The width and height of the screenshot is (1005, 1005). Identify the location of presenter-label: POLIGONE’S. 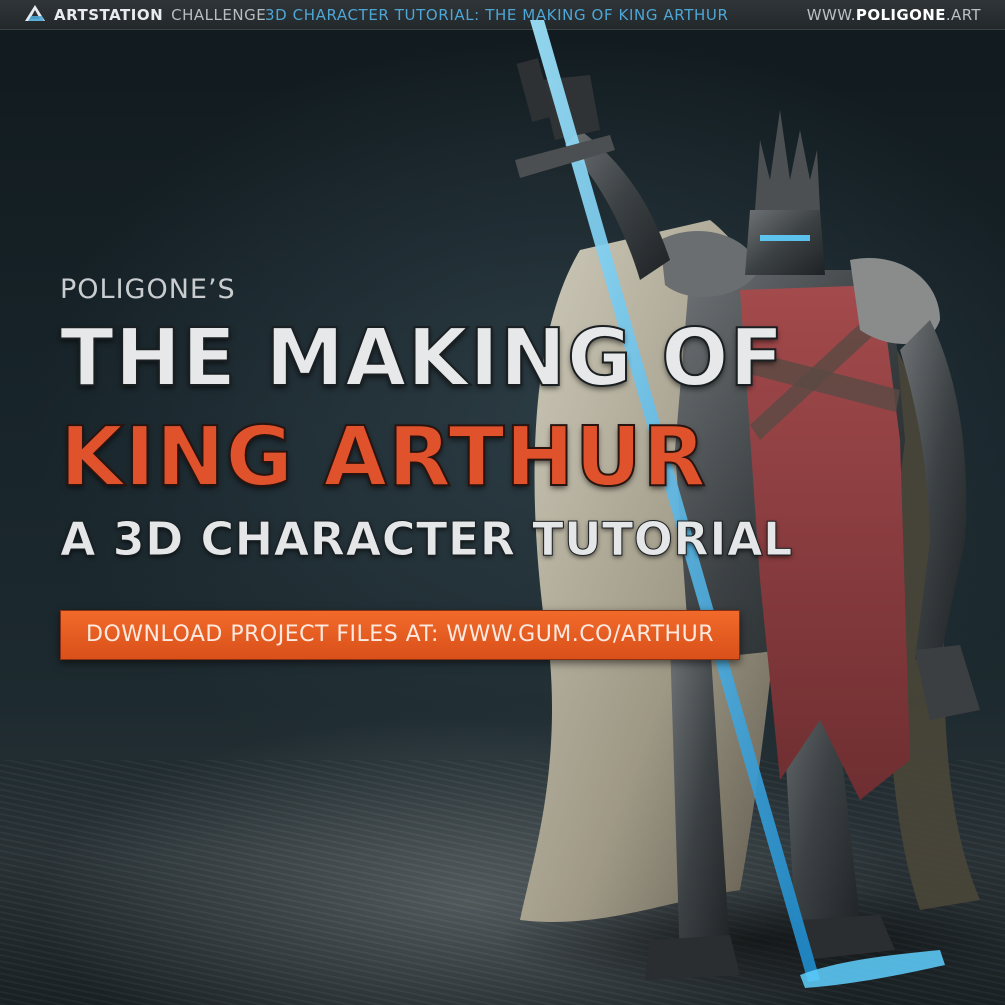
(148, 289).